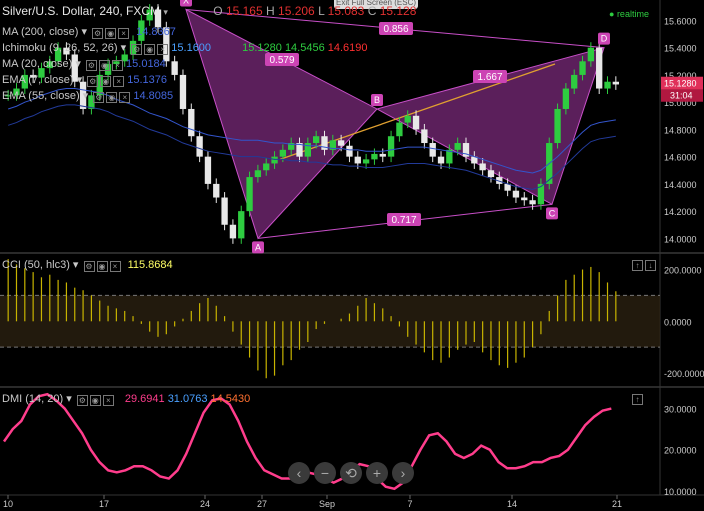  Describe the element at coordinates (346, 11) in the screenshot. I see `ohlc-low-value: 15.083` at that location.